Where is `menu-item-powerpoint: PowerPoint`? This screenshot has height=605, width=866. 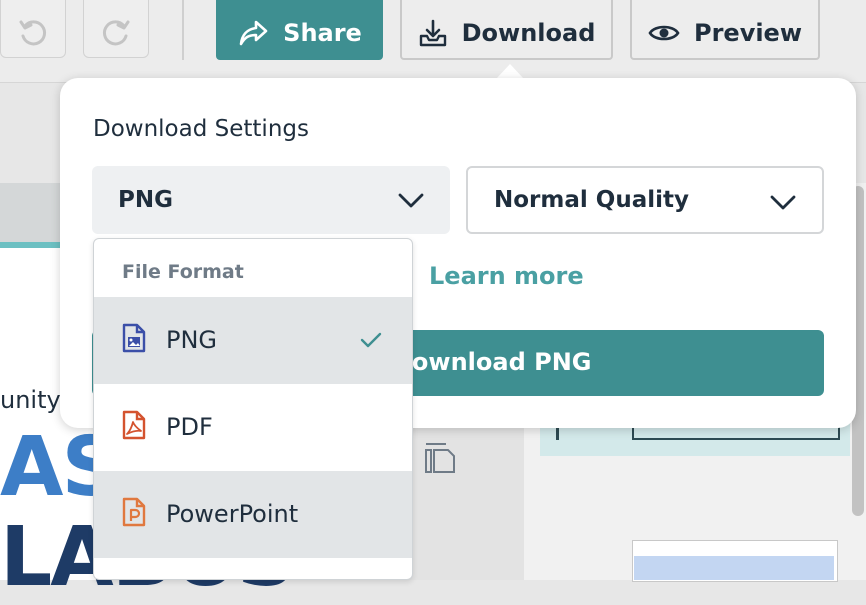 menu-item-powerpoint: PowerPoint is located at coordinates (253, 514).